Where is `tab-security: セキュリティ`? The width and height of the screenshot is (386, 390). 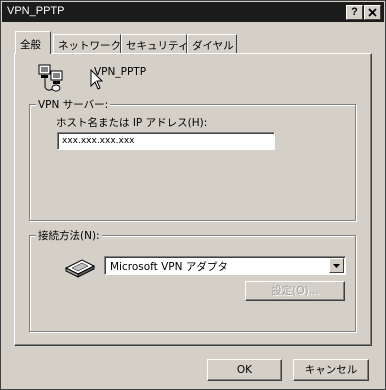 tab-security: セキュリティ is located at coordinates (154, 43).